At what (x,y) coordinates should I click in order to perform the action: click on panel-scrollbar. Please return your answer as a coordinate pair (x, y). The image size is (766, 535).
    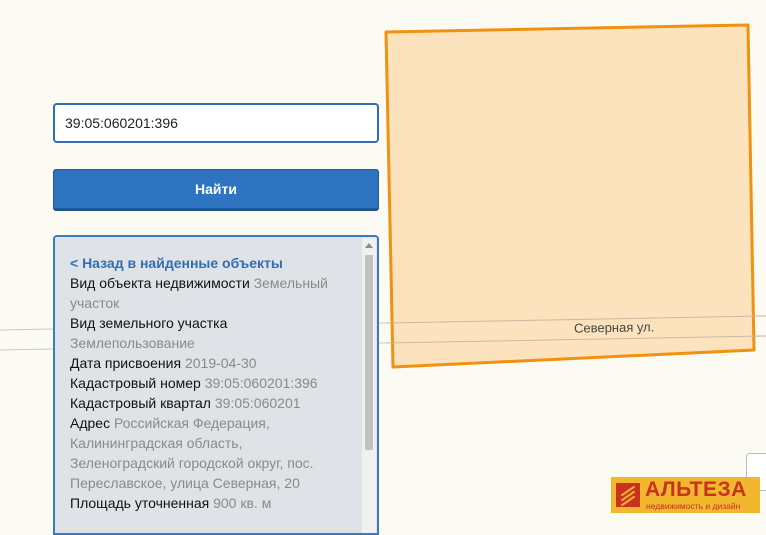
    Looking at the image, I should click on (369, 385).